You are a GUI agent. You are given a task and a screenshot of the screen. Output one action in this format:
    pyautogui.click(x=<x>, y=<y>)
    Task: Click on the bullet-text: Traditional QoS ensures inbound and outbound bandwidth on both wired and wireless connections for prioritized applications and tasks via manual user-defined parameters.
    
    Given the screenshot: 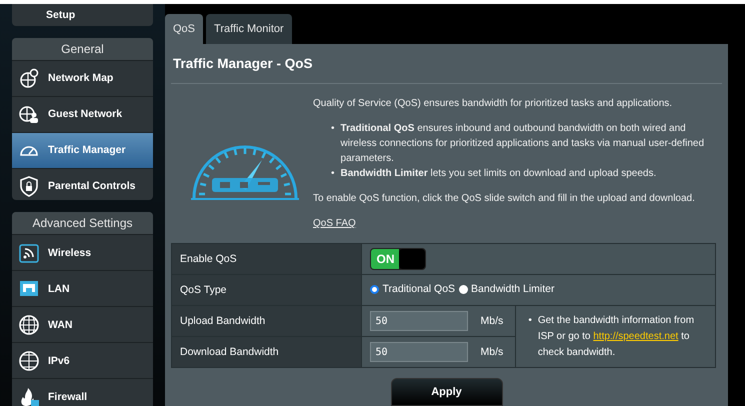 What is the action you would take?
    pyautogui.click(x=523, y=144)
    